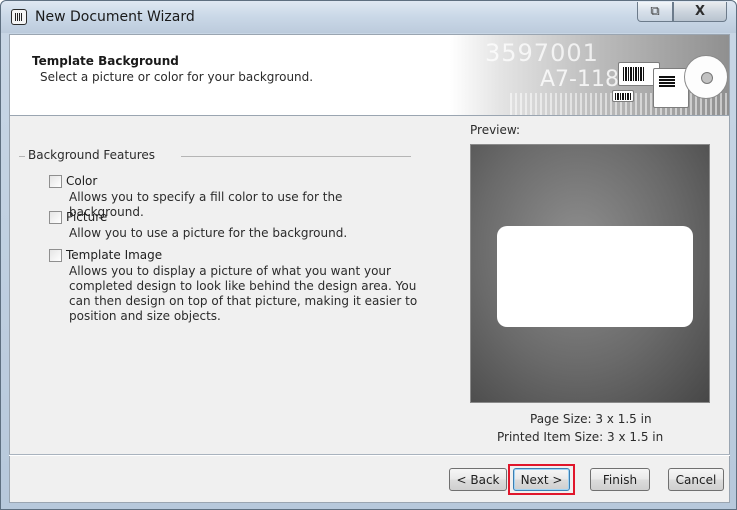 The width and height of the screenshot is (737, 510). What do you see at coordinates (114, 255) in the screenshot?
I see `template-image-checkbox-label: Template Image` at bounding box center [114, 255].